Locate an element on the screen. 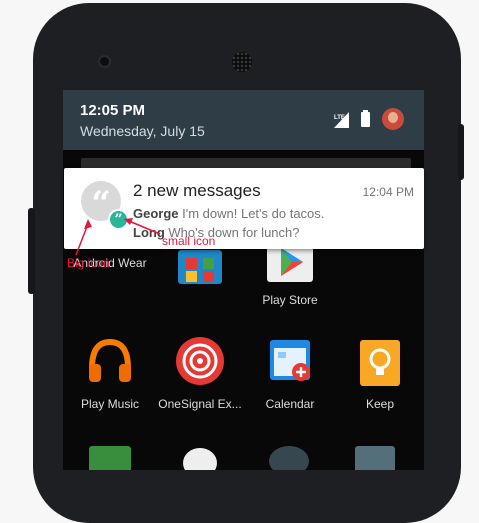  big-icon-annotation: Big icon is located at coordinates (88, 263).